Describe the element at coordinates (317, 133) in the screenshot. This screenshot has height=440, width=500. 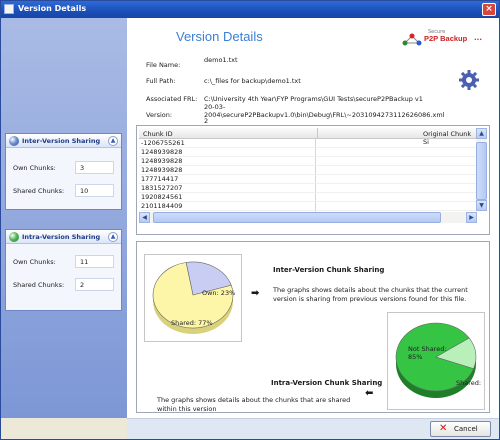
I see `column-divider` at that location.